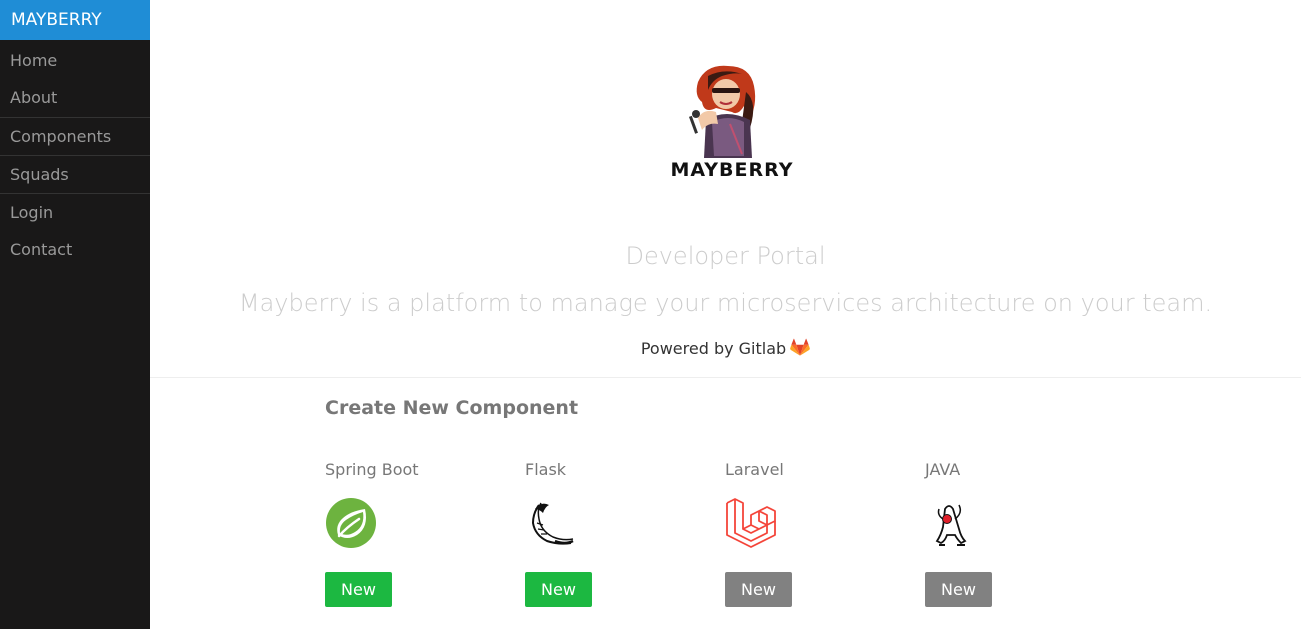  I want to click on brand-link: MAYBERRY, so click(75, 20).